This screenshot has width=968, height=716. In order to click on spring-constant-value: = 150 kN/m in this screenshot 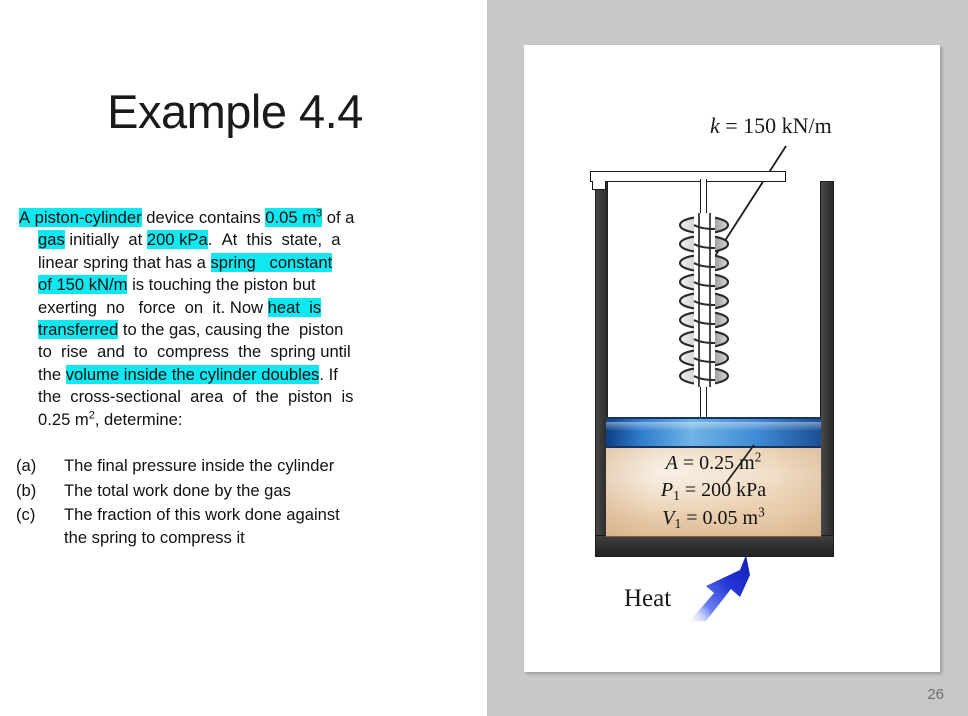, I will do `click(778, 125)`.